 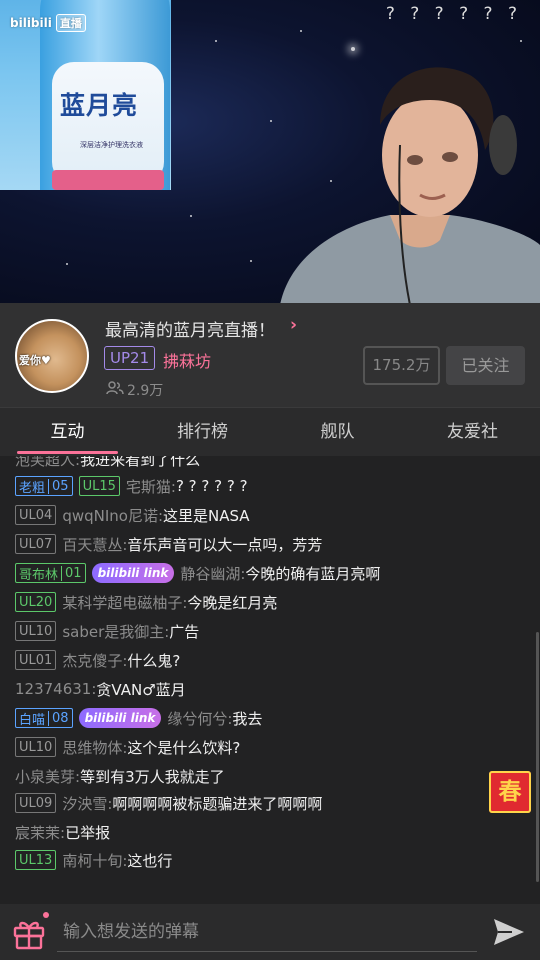 What do you see at coordinates (35, 360) in the screenshot?
I see `avatar-caption: 爱你♥` at bounding box center [35, 360].